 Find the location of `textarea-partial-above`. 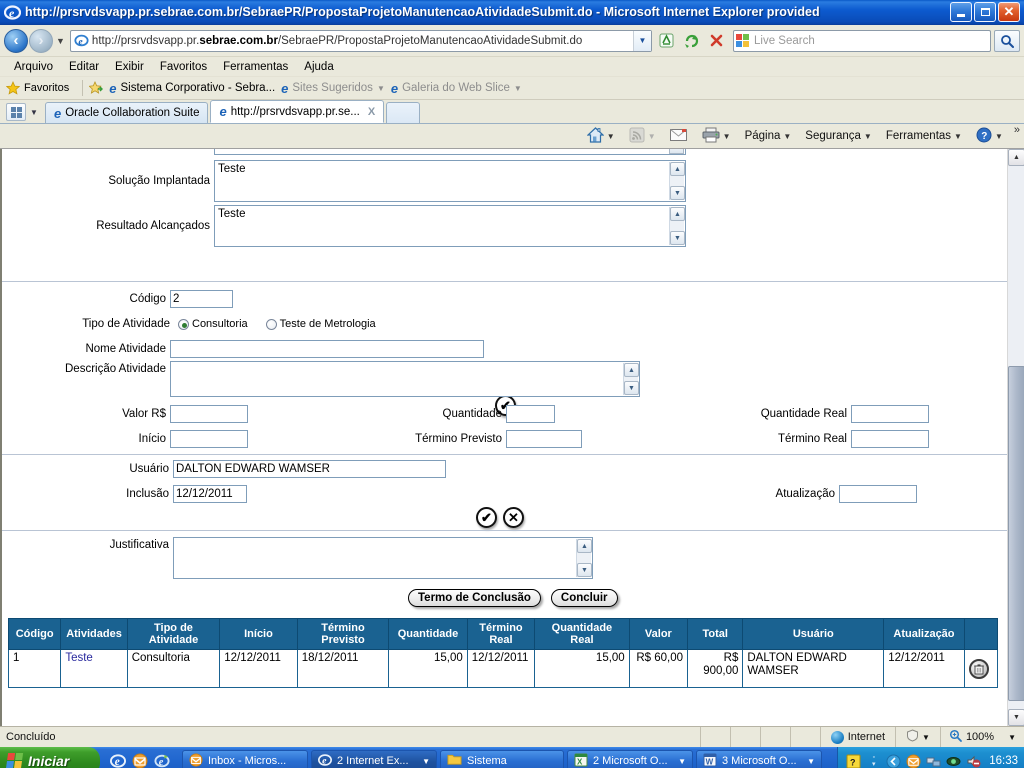

textarea-partial-above is located at coordinates (450, 152).